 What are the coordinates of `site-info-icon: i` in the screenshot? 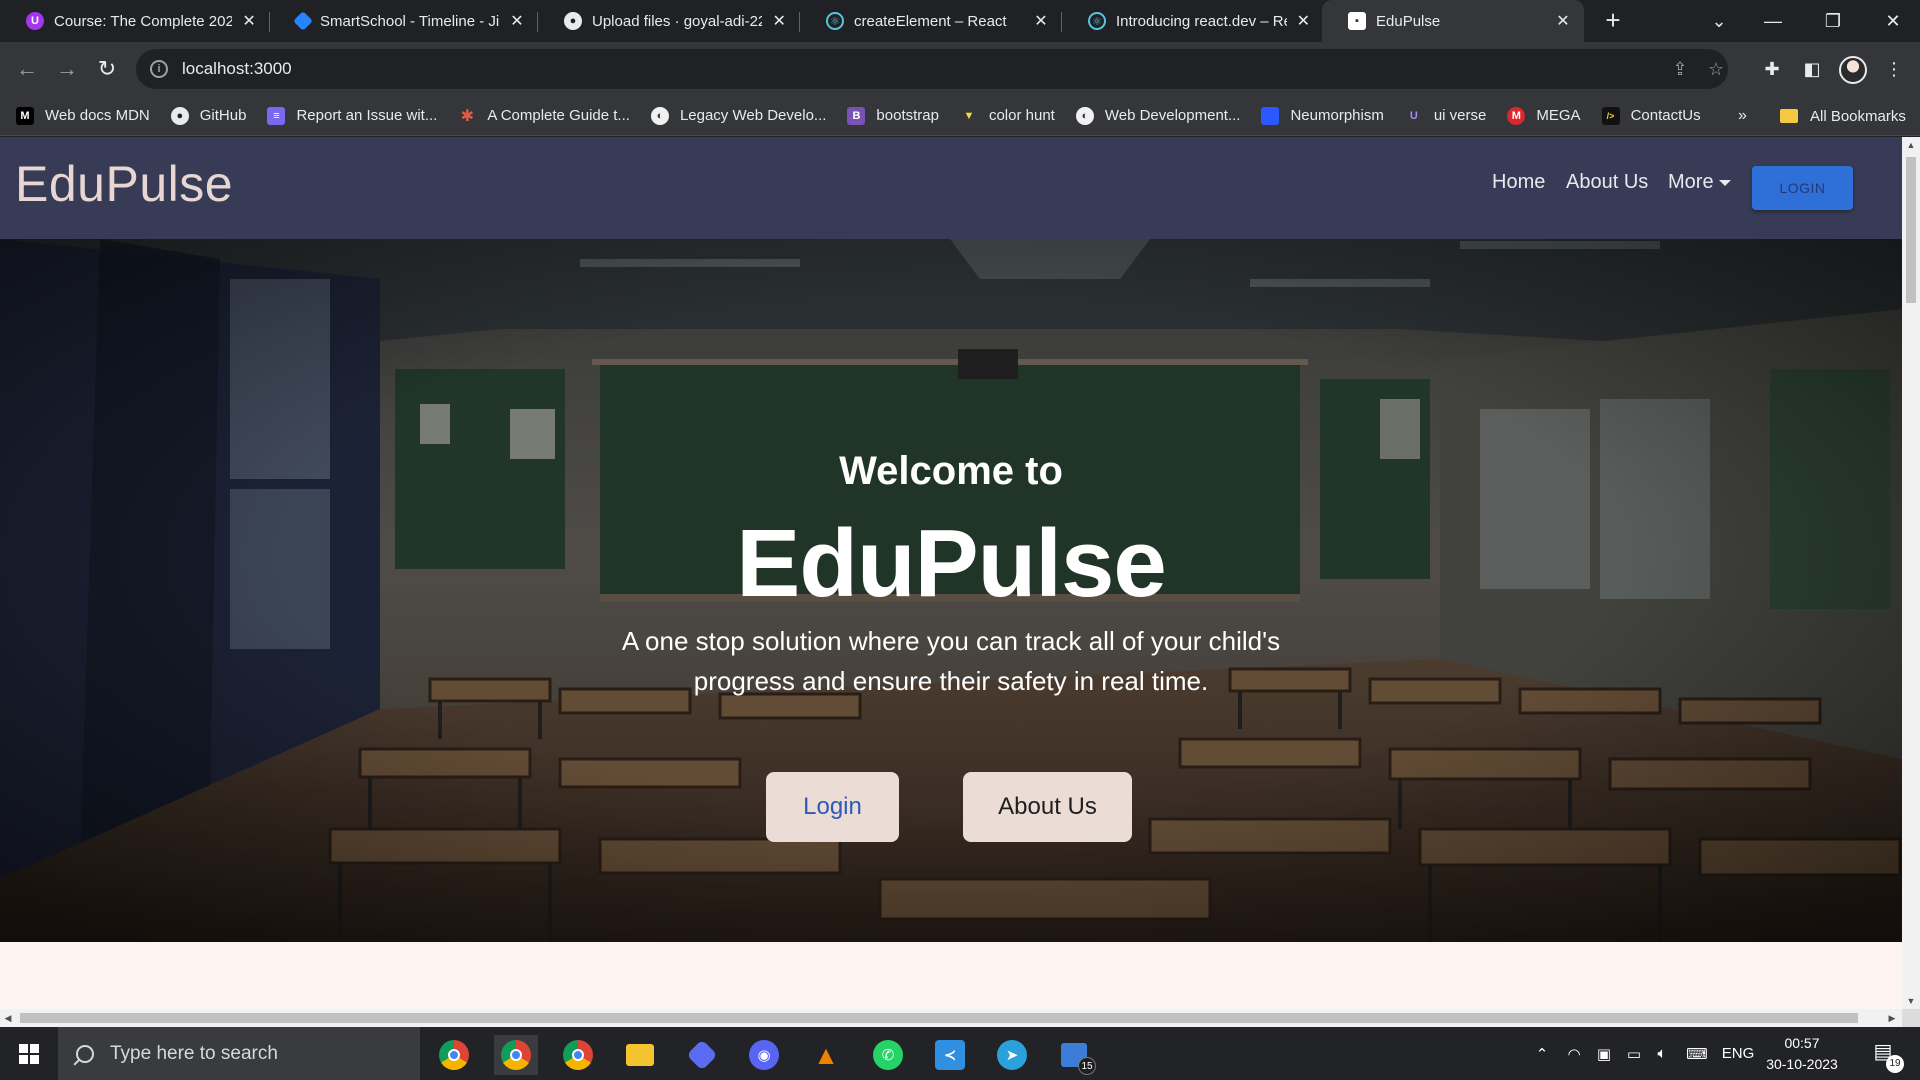 It's located at (159, 69).